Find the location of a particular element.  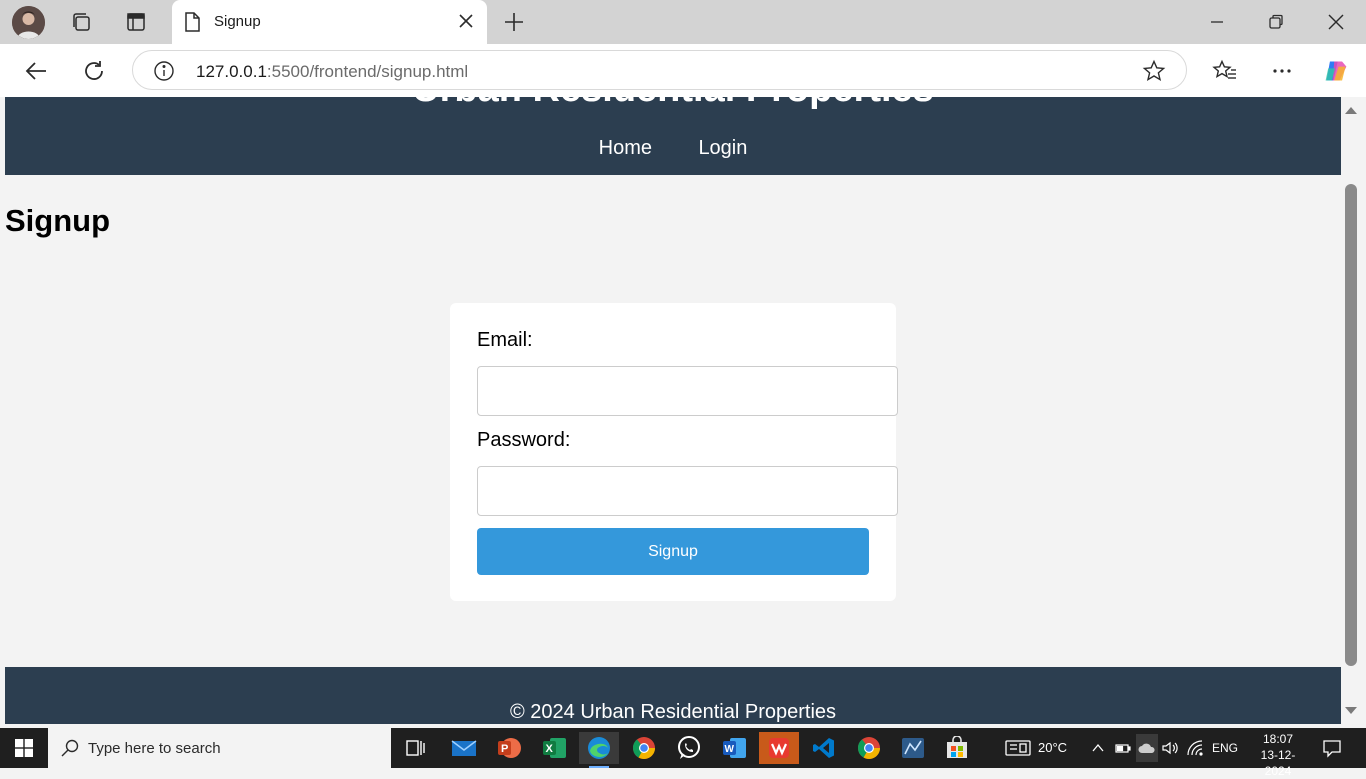

nav-link-login: Login is located at coordinates (722, 148).